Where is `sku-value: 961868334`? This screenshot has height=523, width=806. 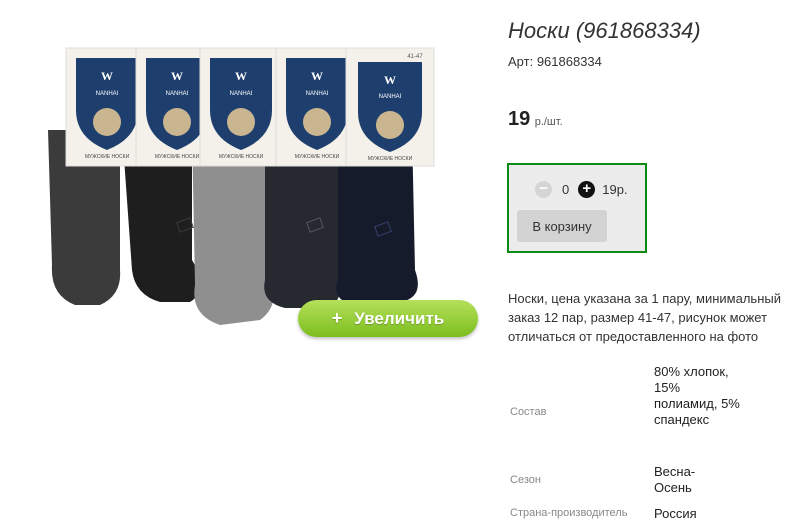
sku-value: 961868334 is located at coordinates (569, 61).